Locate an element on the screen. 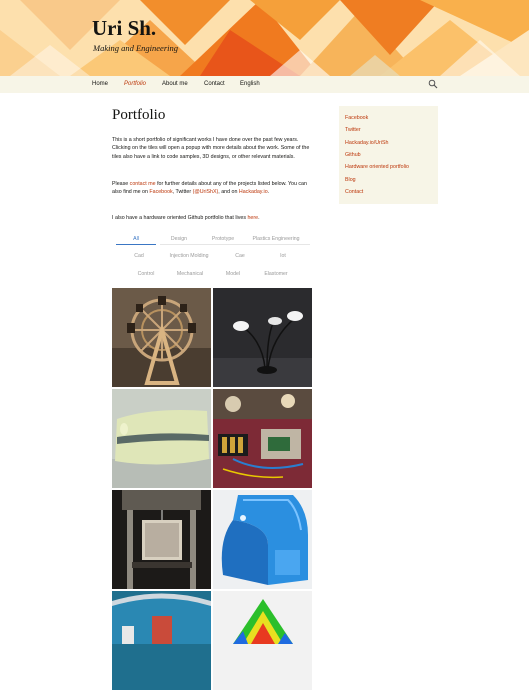 This screenshot has height=690, width=529. portfolio-tile-simulation is located at coordinates (262, 640).